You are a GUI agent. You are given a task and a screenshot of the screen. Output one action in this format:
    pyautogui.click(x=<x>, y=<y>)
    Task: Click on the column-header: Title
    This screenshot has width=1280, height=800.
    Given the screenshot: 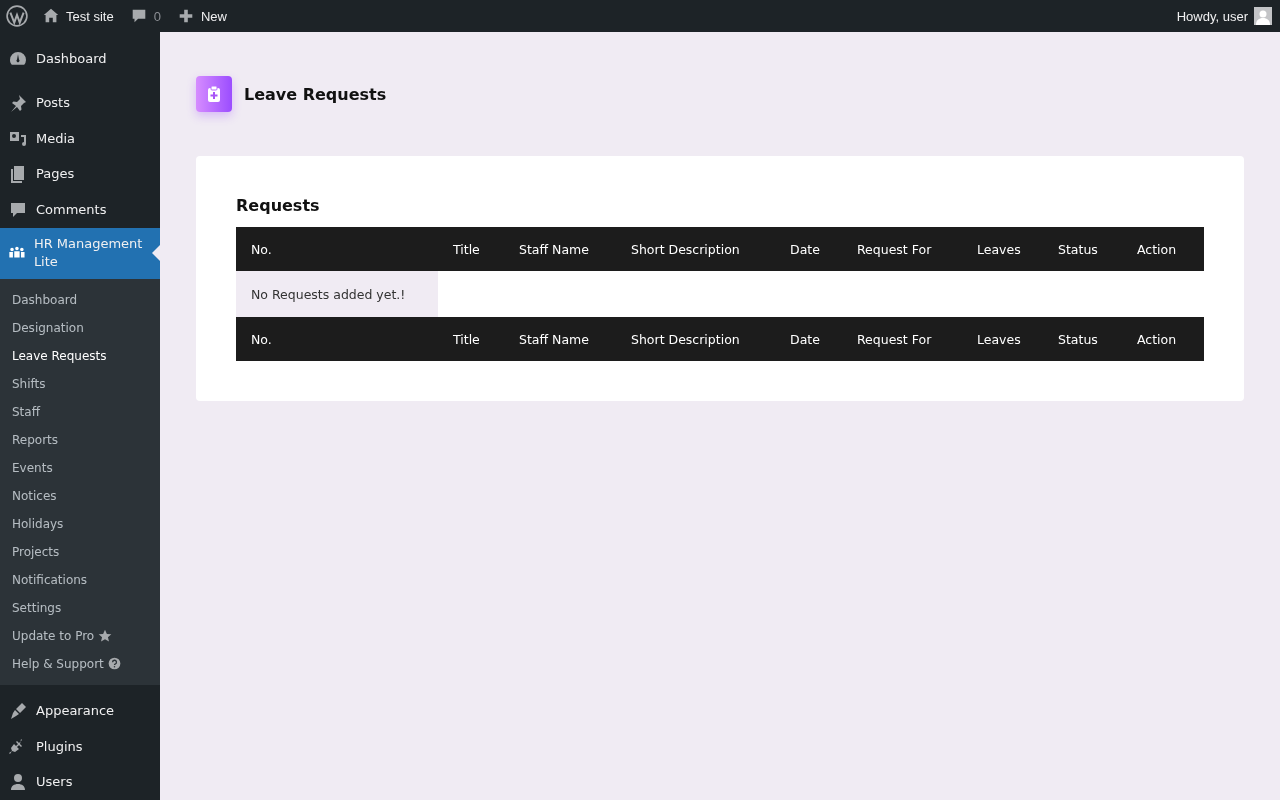 What is the action you would take?
    pyautogui.click(x=471, y=249)
    